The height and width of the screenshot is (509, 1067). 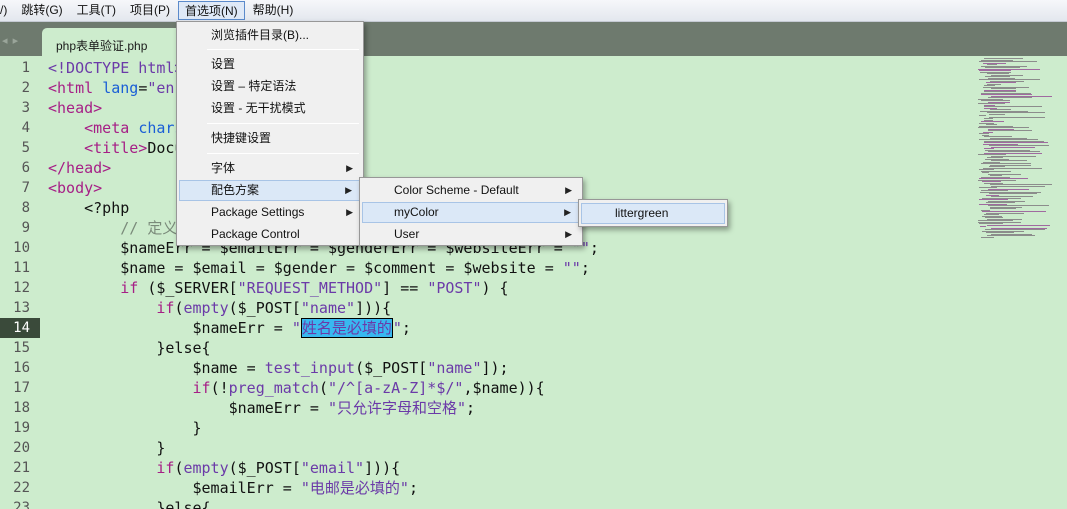 I want to click on code-token: }, so click(x=125, y=428).